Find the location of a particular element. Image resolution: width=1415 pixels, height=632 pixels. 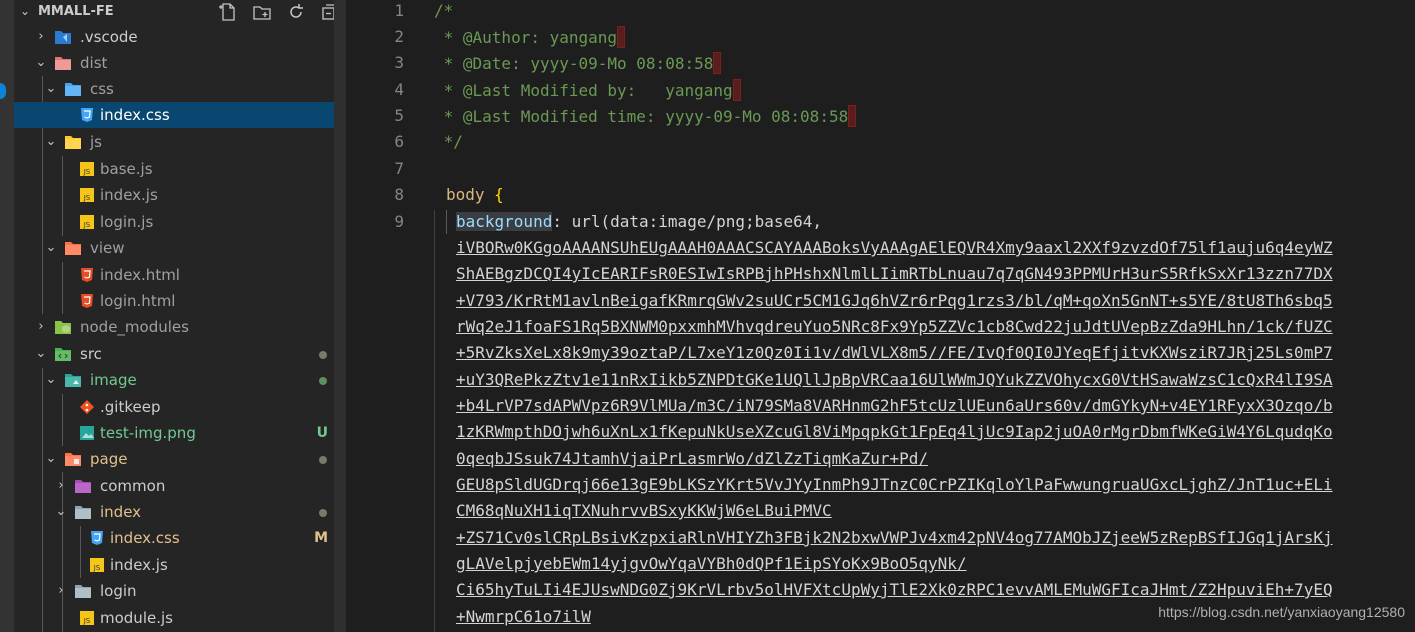

tree-item-label: module.js is located at coordinates (136, 618).